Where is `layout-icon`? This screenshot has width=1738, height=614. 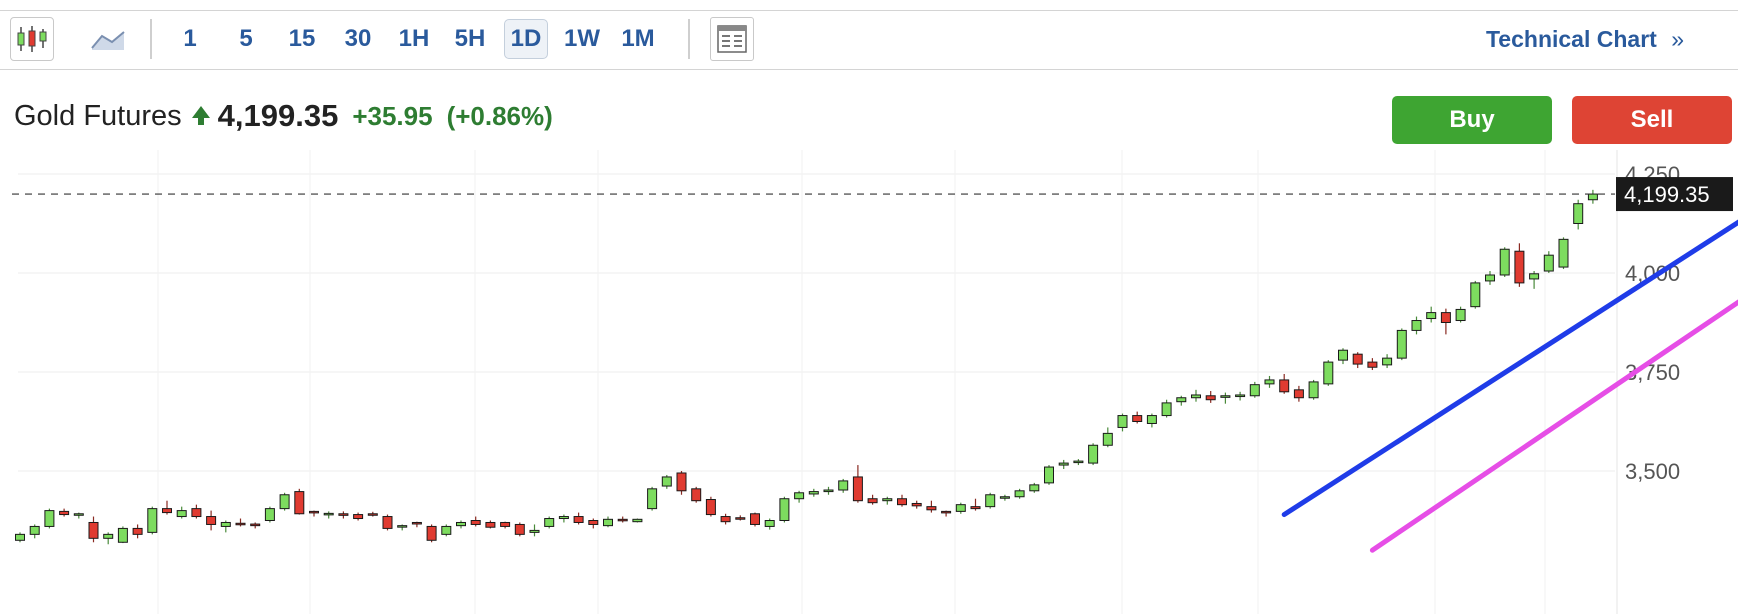 layout-icon is located at coordinates (732, 39).